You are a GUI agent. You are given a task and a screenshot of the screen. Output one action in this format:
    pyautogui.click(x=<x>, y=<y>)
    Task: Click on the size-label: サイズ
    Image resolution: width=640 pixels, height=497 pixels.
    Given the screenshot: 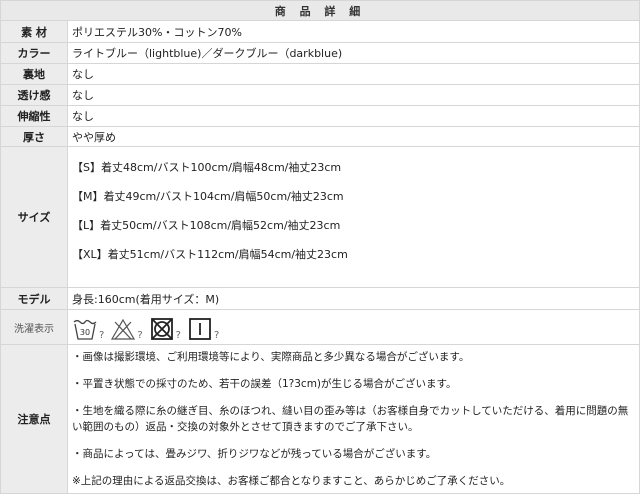 What is the action you would take?
    pyautogui.click(x=34, y=217)
    